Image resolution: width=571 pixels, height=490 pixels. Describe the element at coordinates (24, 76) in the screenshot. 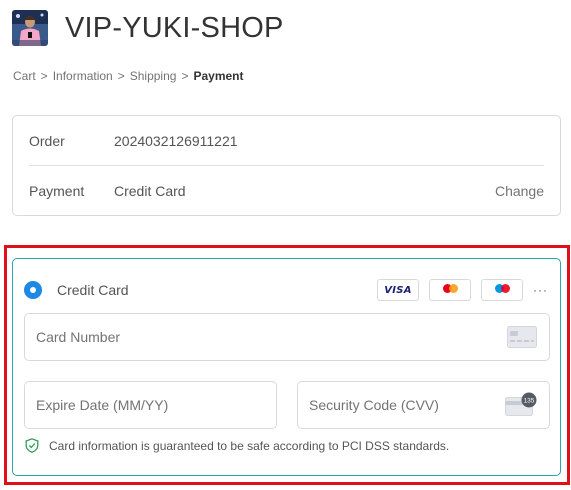

I see `breadcrumb-cart: Cart` at that location.